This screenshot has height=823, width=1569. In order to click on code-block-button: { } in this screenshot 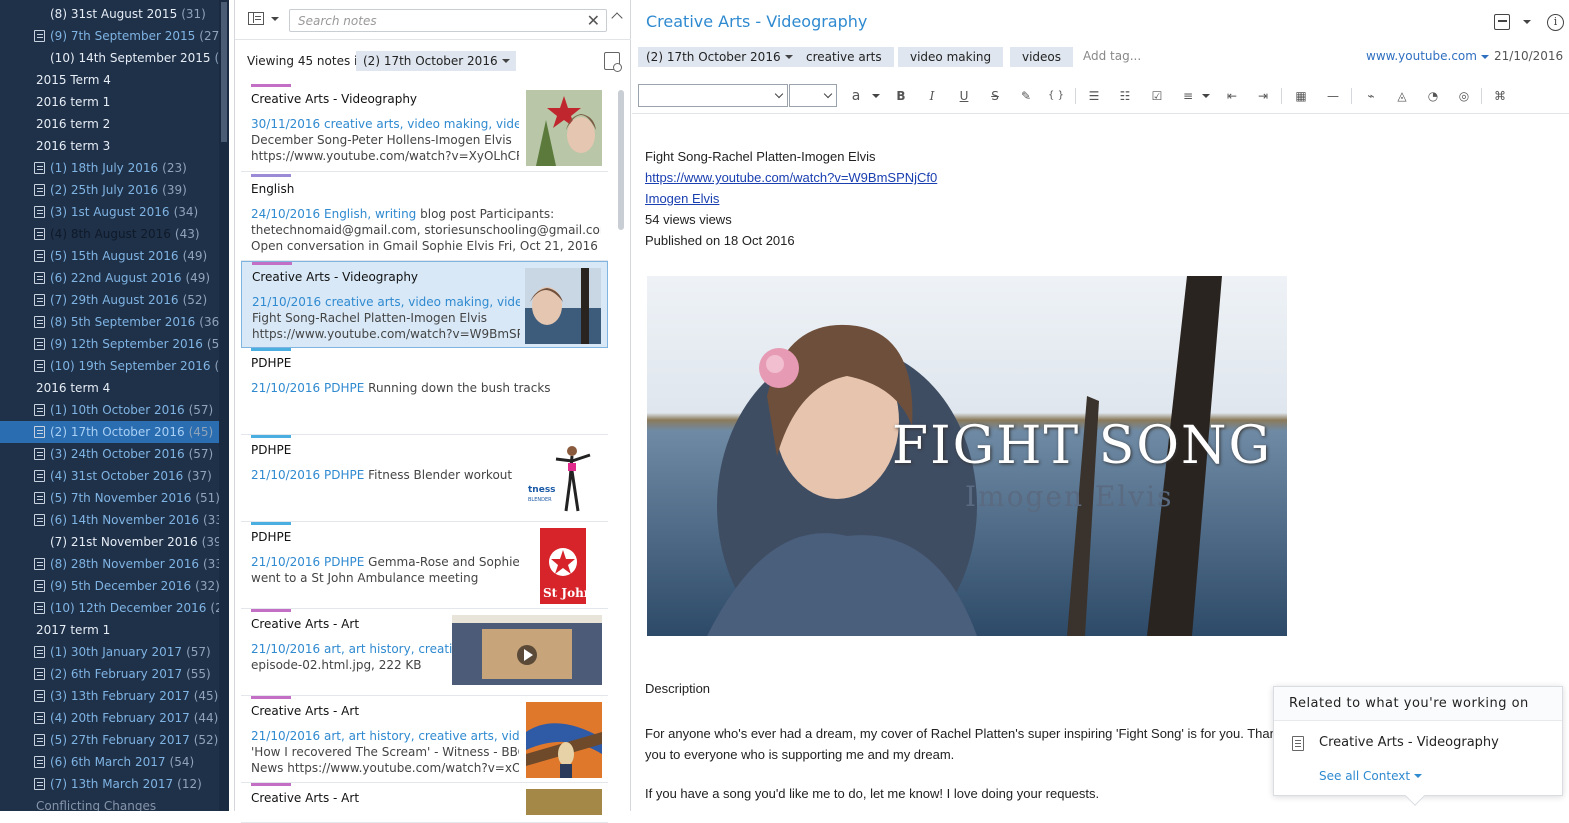, I will do `click(1056, 96)`.